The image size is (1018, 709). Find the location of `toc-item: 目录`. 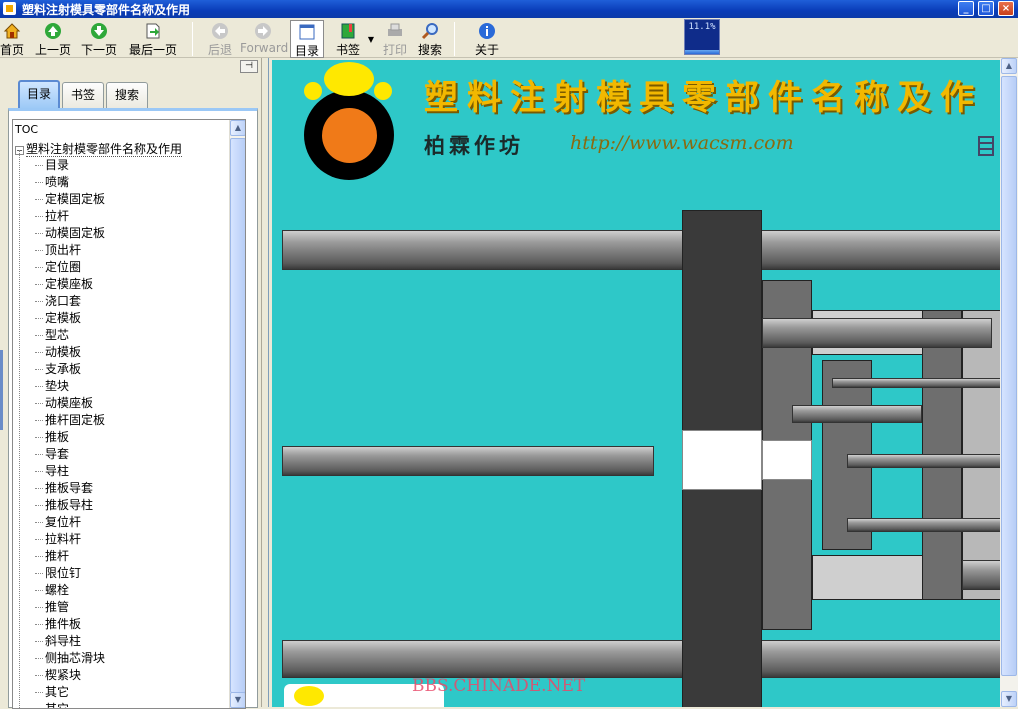

toc-item: 目录 is located at coordinates (128, 165).